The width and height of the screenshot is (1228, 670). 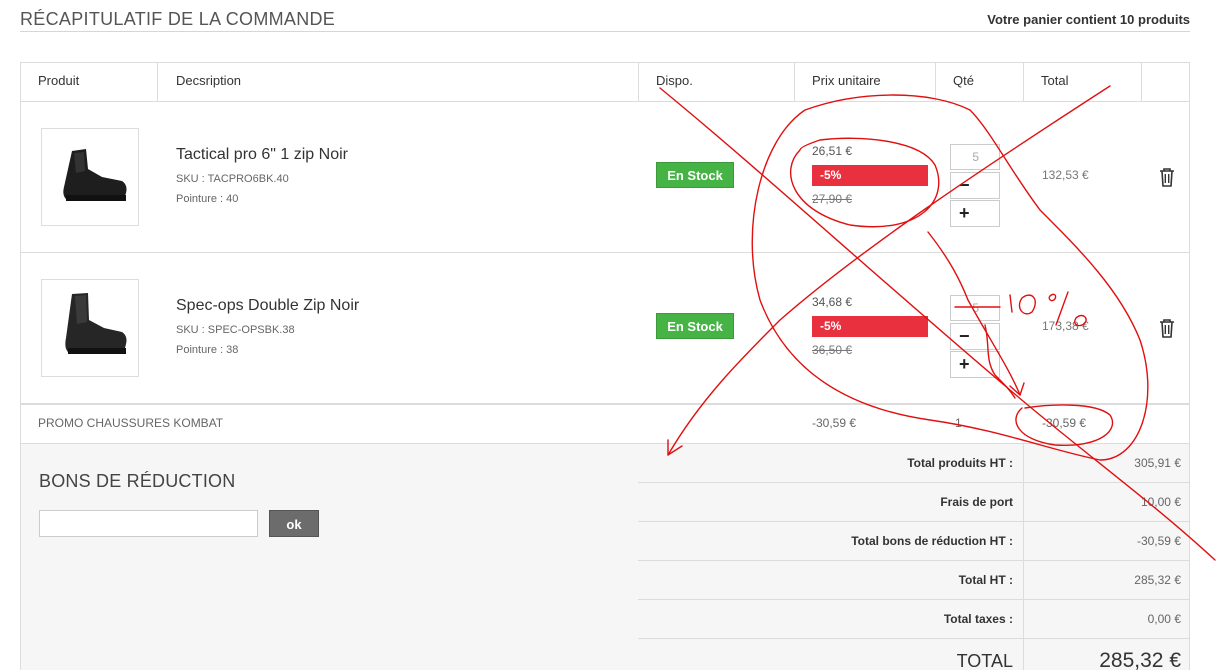 I want to click on product-sku: SKU : TACPRO6BK.40, so click(x=232, y=179).